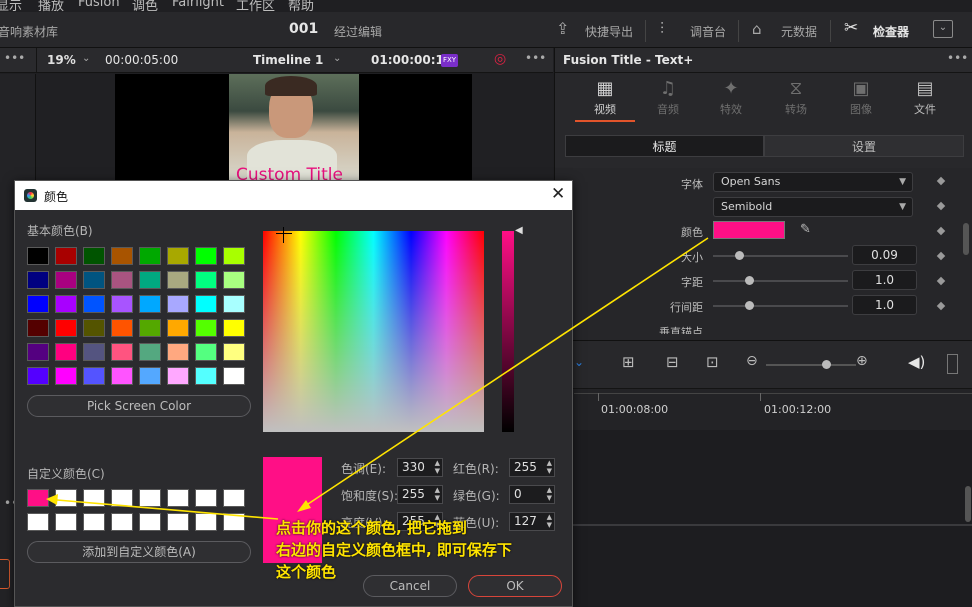  I want to click on annotation-line: 点击你的这个颜色, 把它拖到, so click(371, 528).